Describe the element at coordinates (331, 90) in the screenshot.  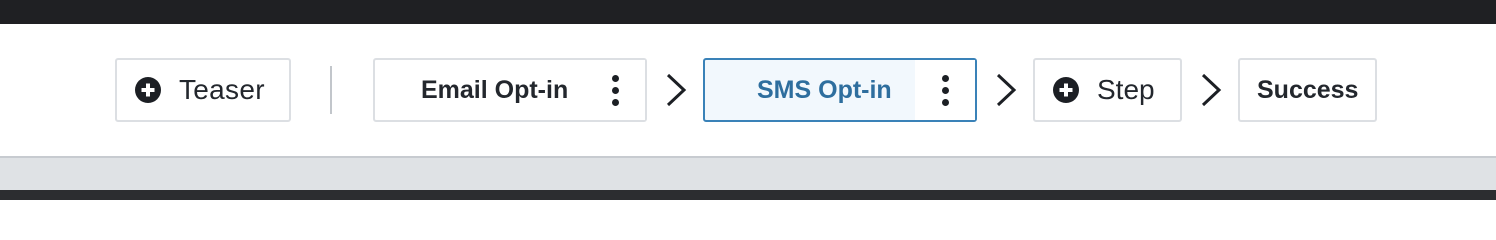
I see `teaser-divider` at that location.